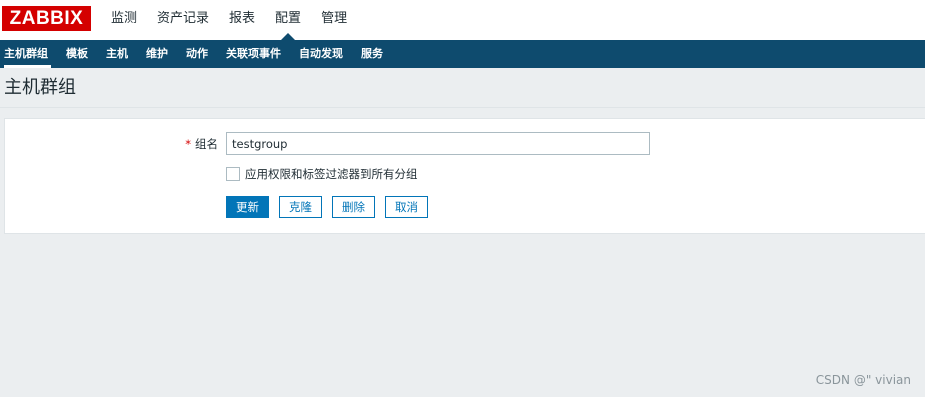 The height and width of the screenshot is (397, 925). I want to click on clone-button: 克隆, so click(300, 207).